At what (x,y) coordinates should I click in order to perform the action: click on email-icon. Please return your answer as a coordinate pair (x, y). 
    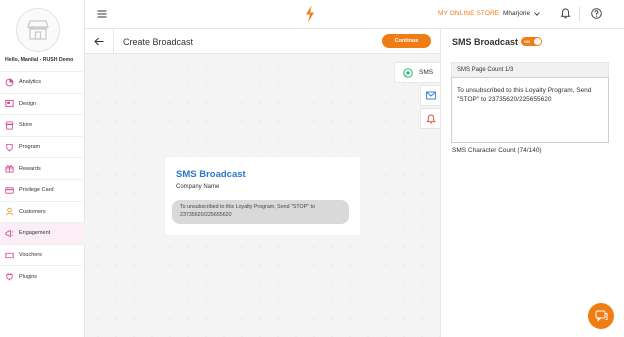
    Looking at the image, I should click on (431, 95).